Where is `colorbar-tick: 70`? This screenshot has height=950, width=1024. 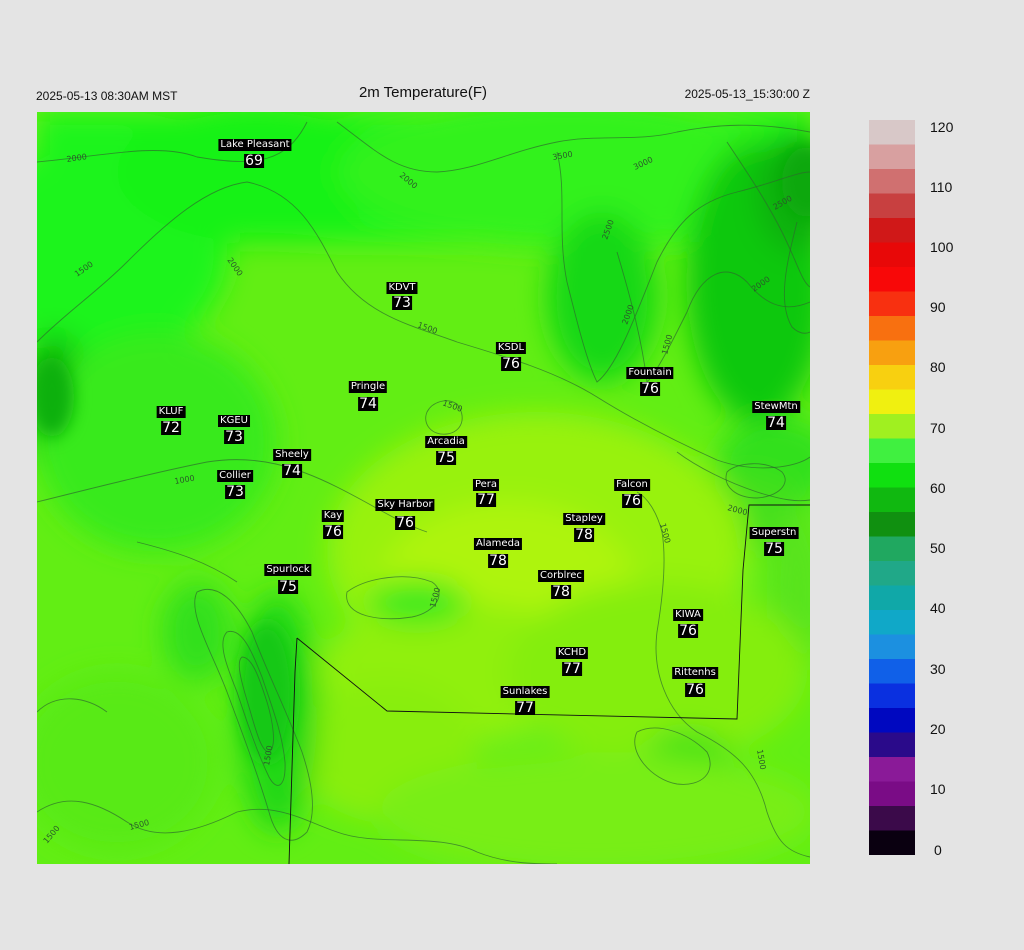 colorbar-tick: 70 is located at coordinates (938, 428).